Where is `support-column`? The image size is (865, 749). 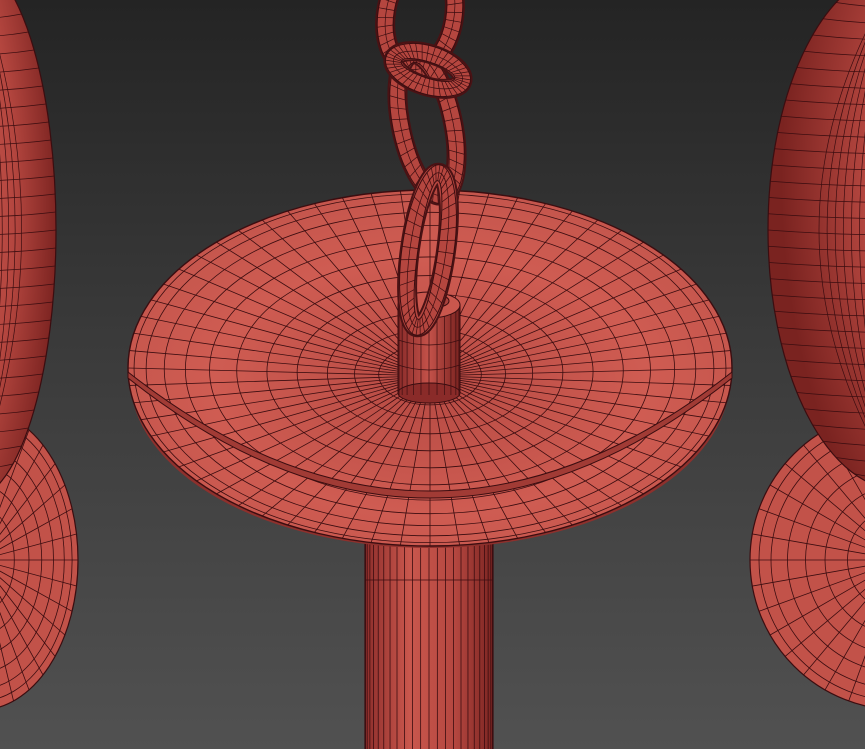 support-column is located at coordinates (429, 643).